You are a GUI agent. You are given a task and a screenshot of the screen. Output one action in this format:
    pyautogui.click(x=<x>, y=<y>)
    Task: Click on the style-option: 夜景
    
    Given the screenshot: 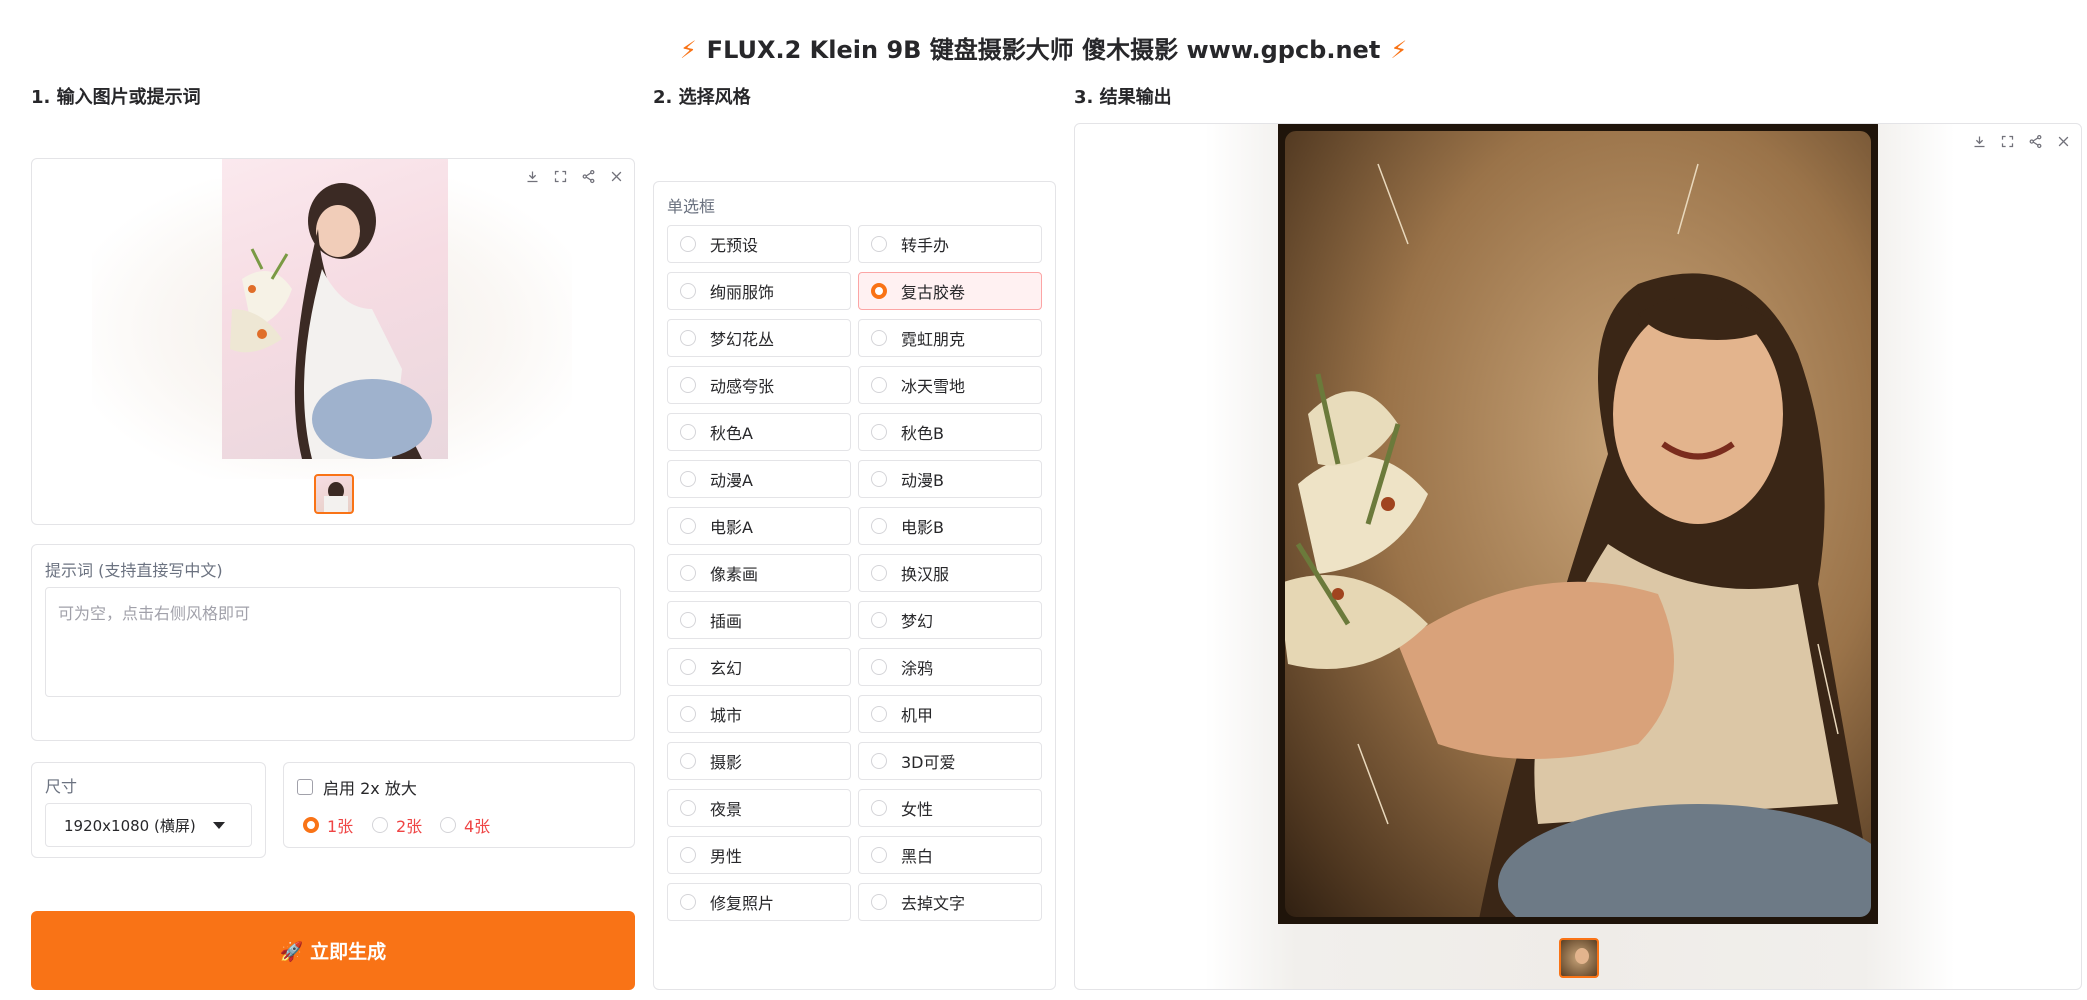 What is the action you would take?
    pyautogui.click(x=759, y=808)
    